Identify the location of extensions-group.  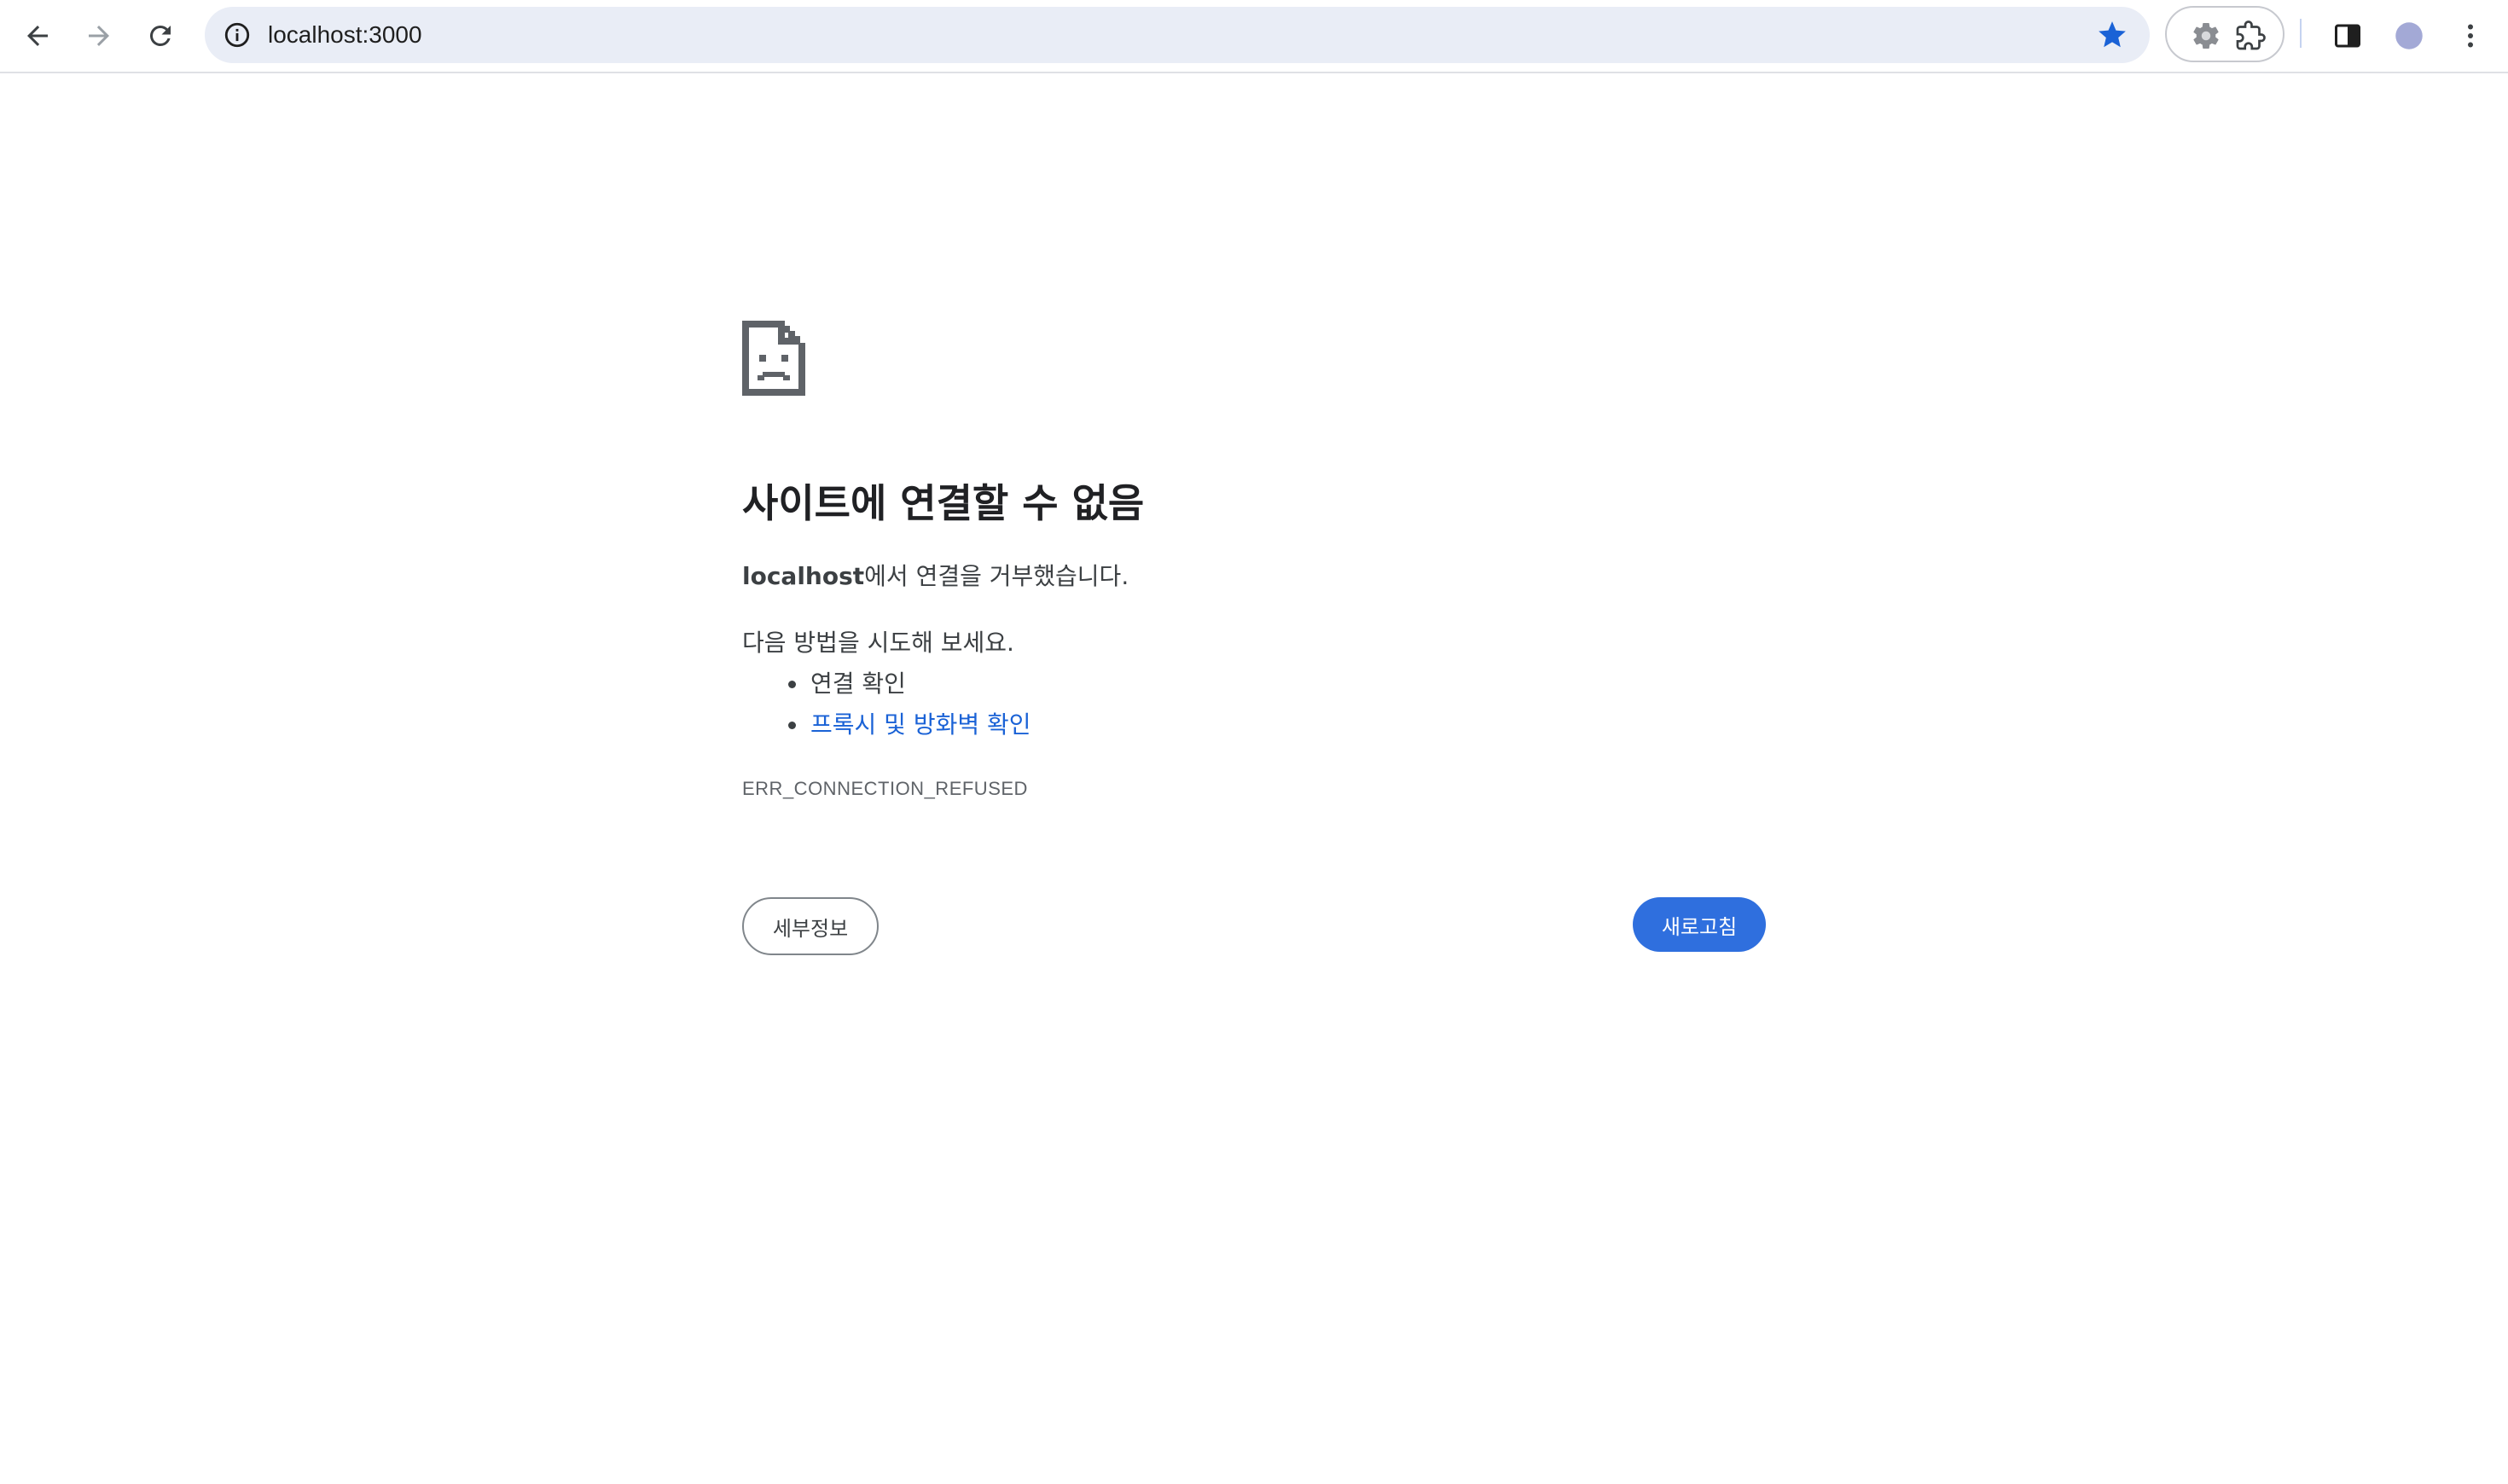
(2224, 34).